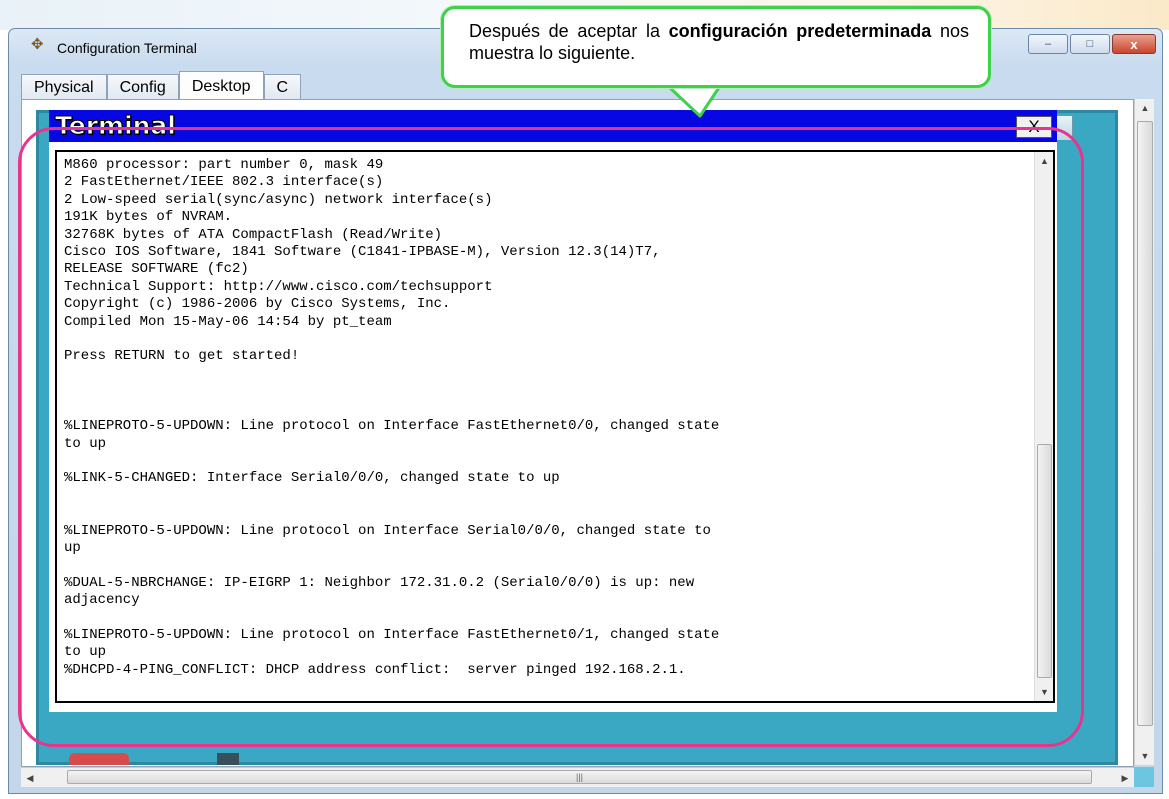  I want to click on window-title: Configuration Terminal, so click(127, 48).